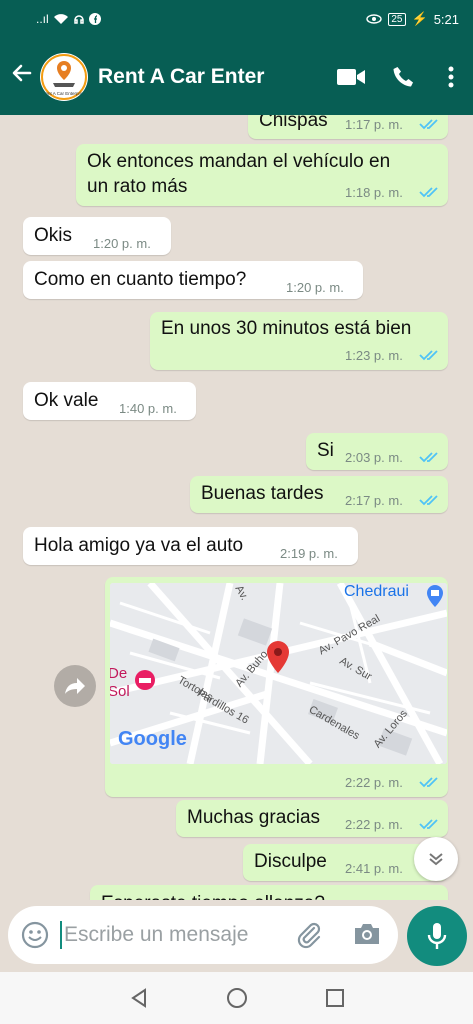  What do you see at coordinates (53, 235) in the screenshot?
I see `message-text: Okis` at bounding box center [53, 235].